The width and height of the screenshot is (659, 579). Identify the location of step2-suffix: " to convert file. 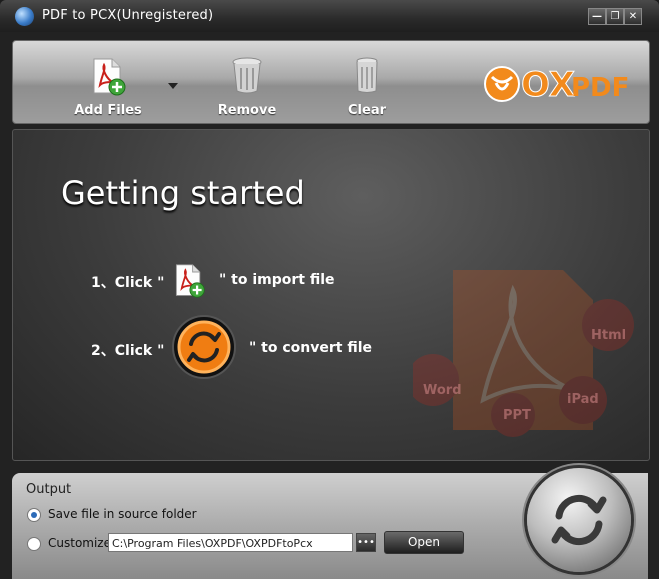
(310, 348).